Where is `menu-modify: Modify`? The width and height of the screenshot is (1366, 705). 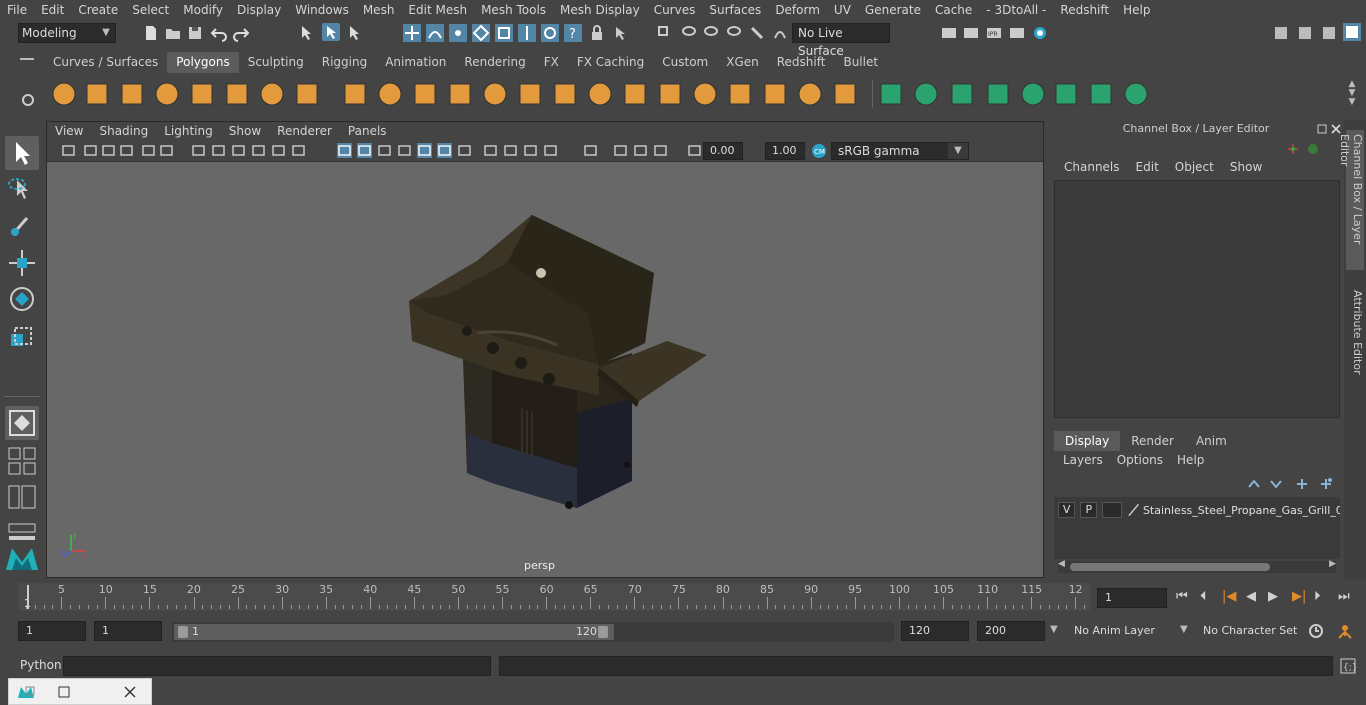 menu-modify: Modify is located at coordinates (203, 10).